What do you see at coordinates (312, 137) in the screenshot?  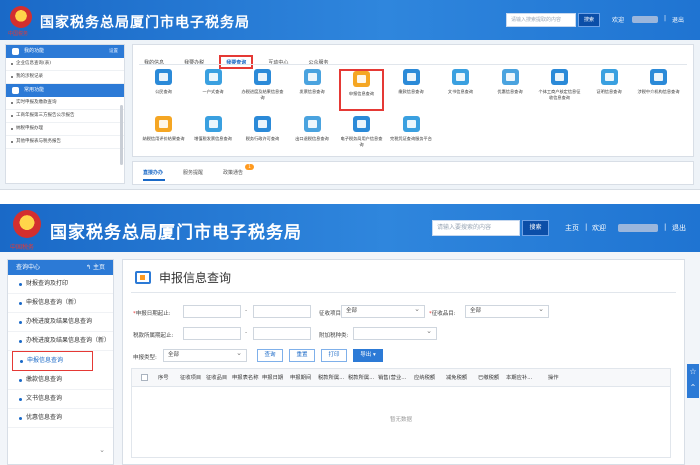 I see `query-tile: 出口退税信息查询` at bounding box center [312, 137].